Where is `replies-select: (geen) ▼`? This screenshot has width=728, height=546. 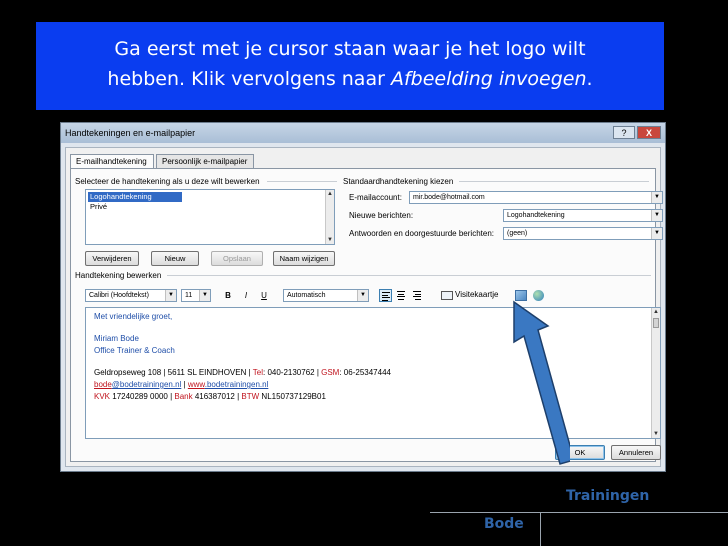 replies-select: (geen) ▼ is located at coordinates (583, 233).